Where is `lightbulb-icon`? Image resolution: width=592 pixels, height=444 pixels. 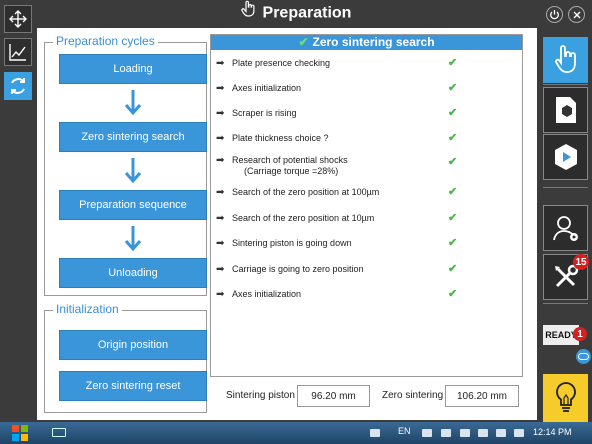
lightbulb-icon is located at coordinates (565, 397).